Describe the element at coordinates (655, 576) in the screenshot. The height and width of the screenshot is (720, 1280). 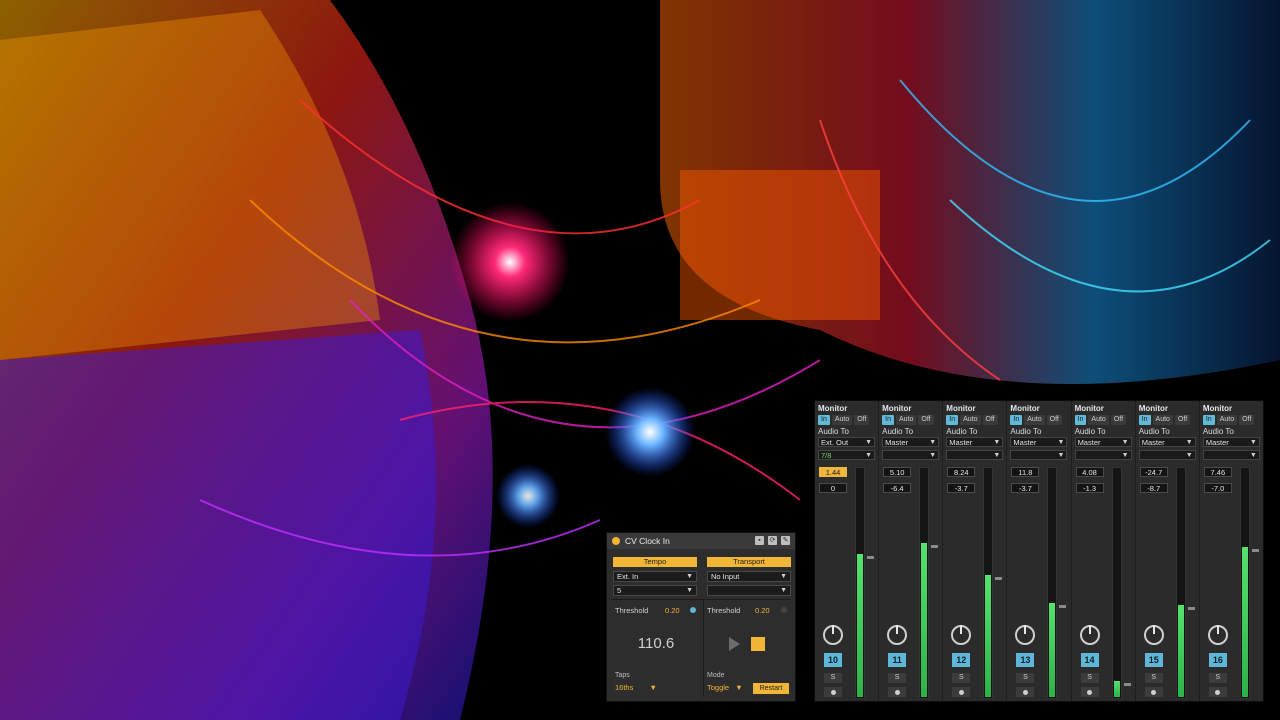
I see `tempo-input-dropdown: Ext. In ▼` at that location.